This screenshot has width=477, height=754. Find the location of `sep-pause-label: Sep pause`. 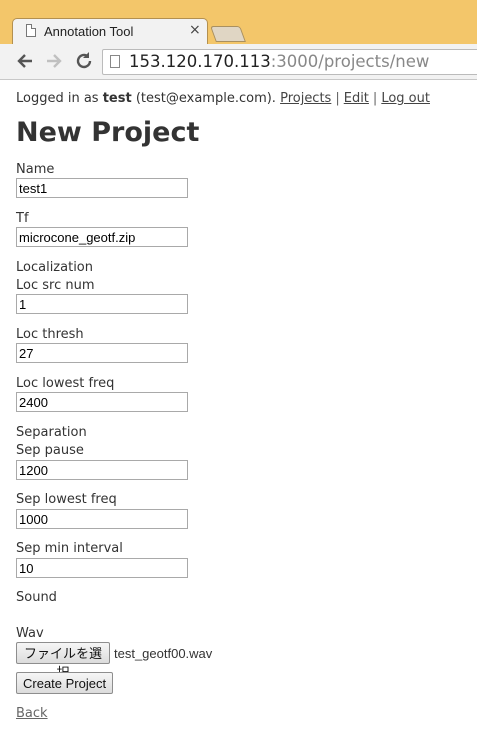

sep-pause-label: Sep pause is located at coordinates (50, 450).